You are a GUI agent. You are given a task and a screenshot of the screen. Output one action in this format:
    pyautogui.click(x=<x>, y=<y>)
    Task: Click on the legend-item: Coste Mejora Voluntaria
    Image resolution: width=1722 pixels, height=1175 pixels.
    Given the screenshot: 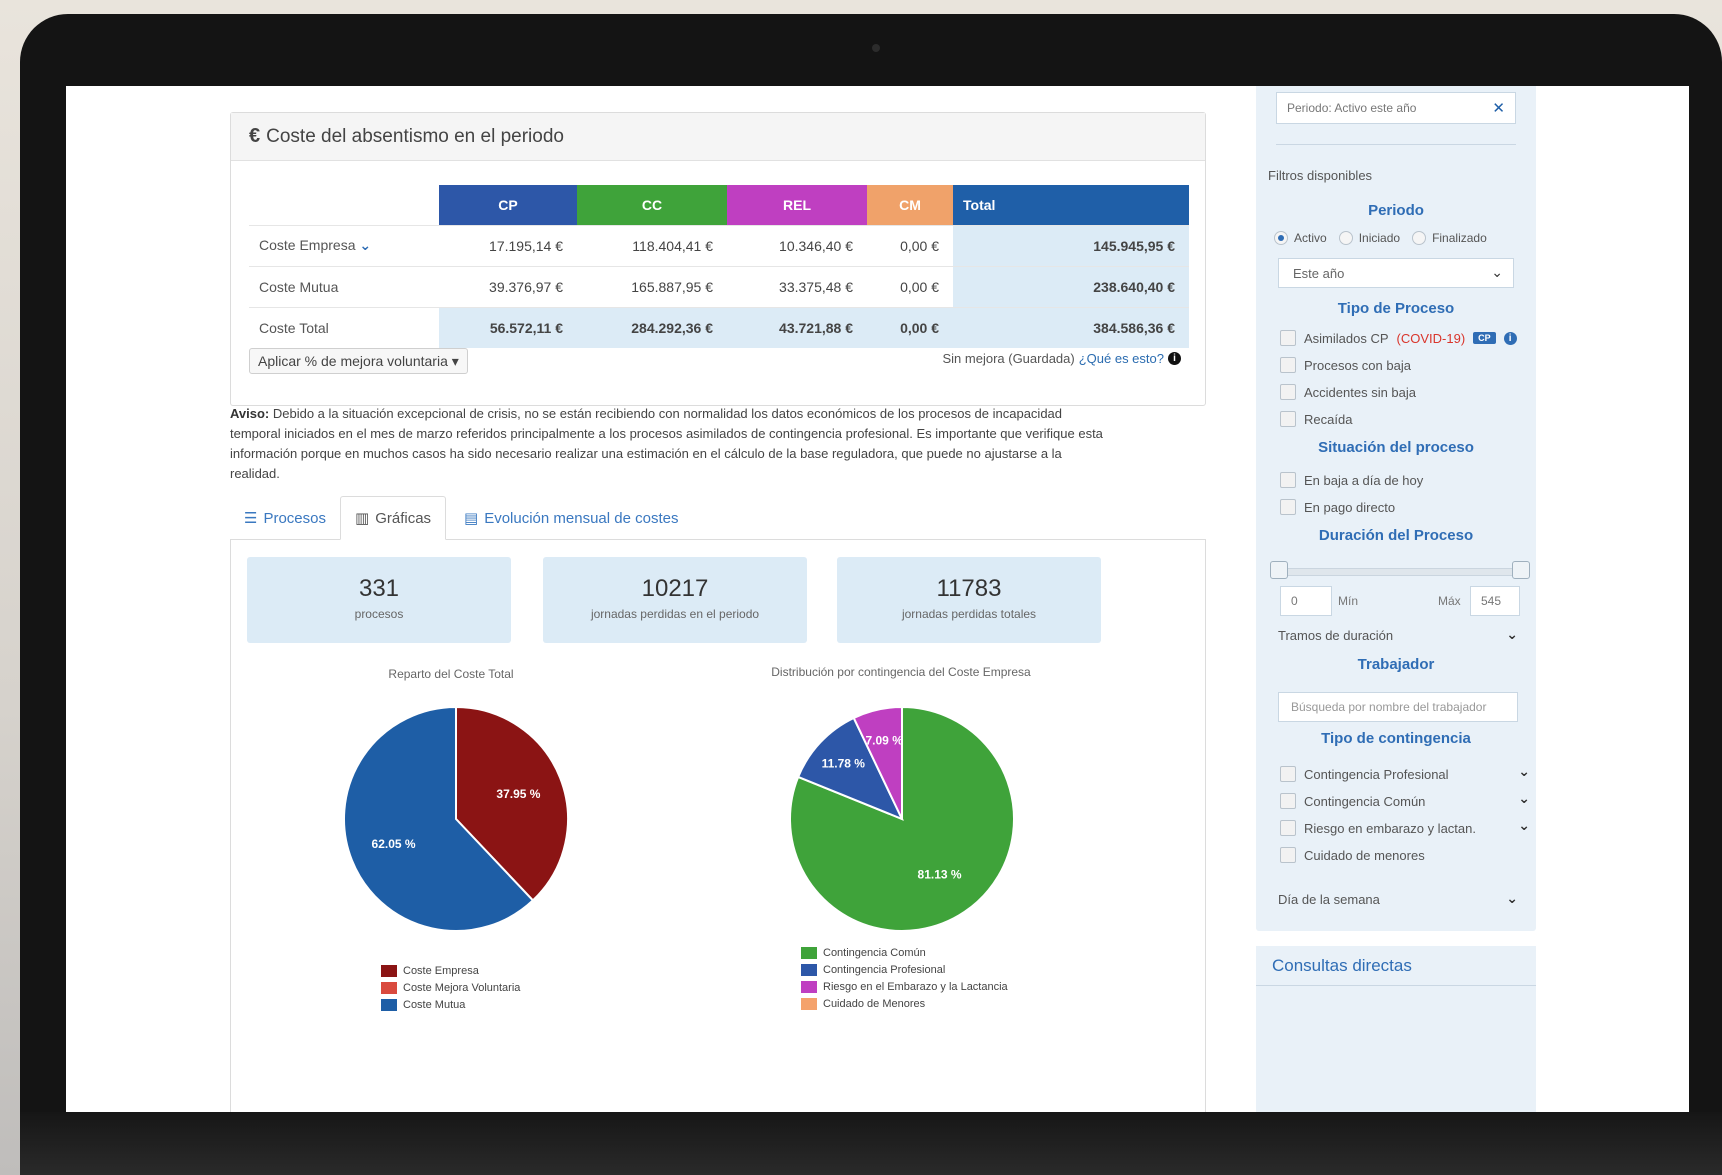 What is the action you would take?
    pyautogui.click(x=450, y=987)
    